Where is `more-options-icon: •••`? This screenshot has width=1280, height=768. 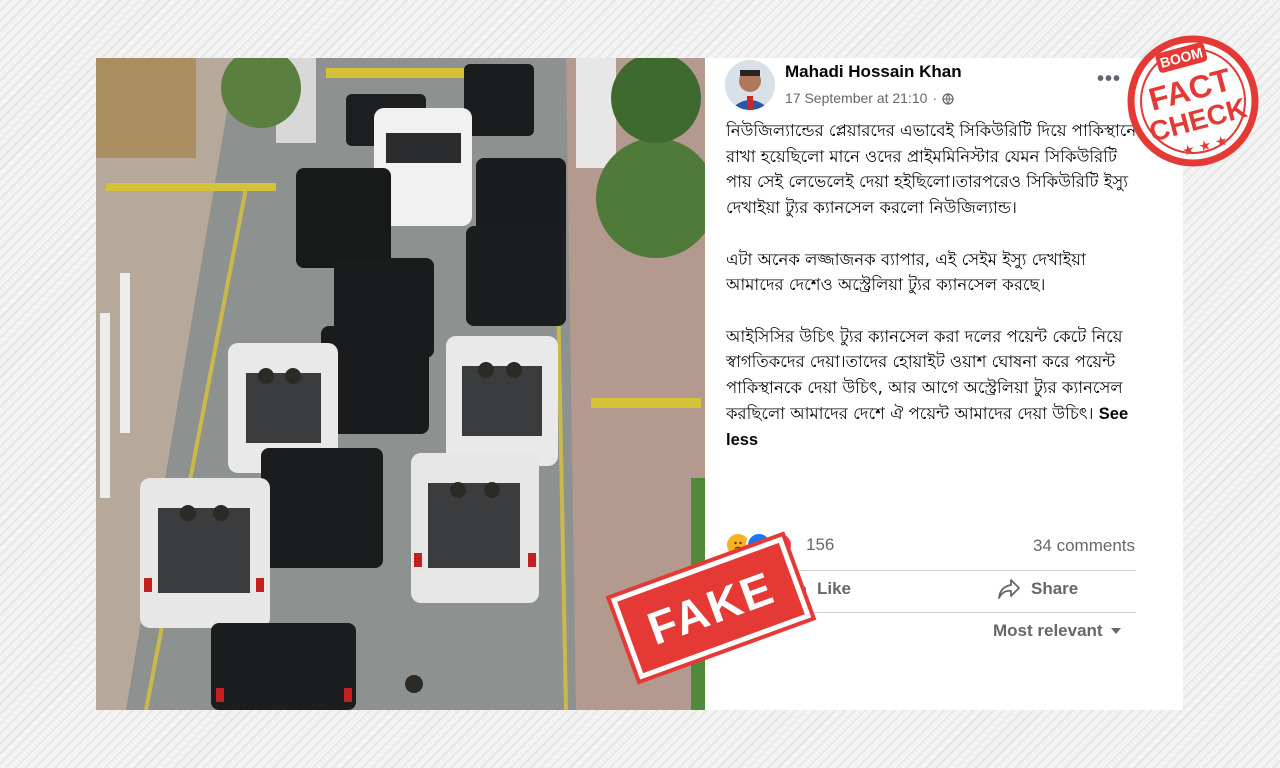 more-options-icon: ••• is located at coordinates (1109, 79).